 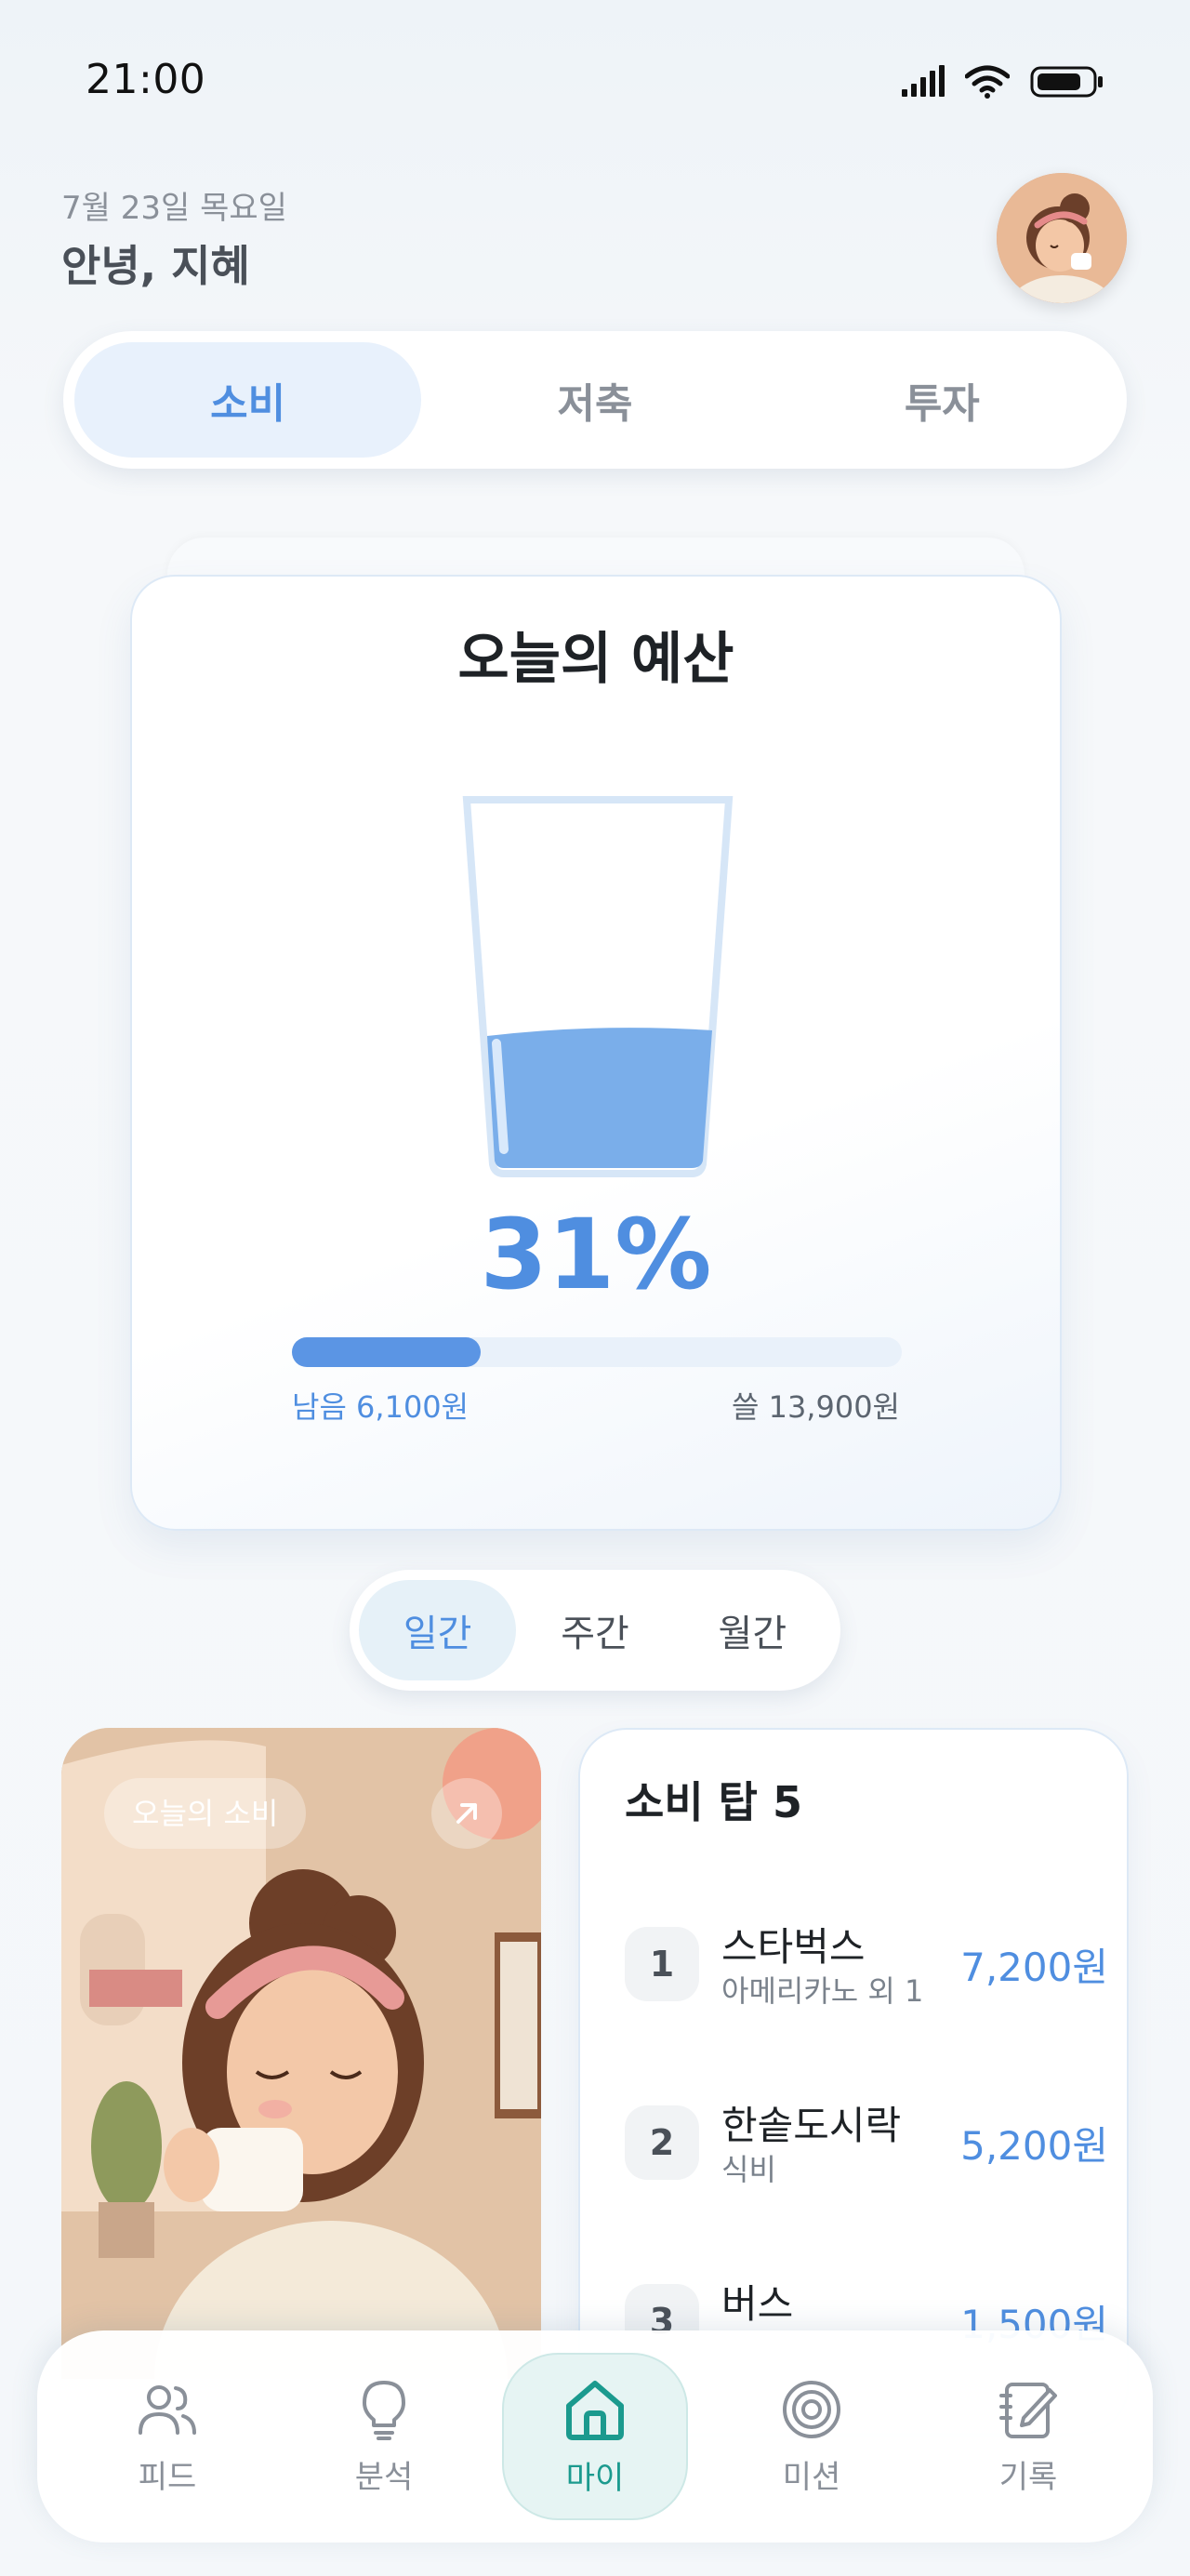 What do you see at coordinates (384, 2410) in the screenshot?
I see `lightbulb-icon` at bounding box center [384, 2410].